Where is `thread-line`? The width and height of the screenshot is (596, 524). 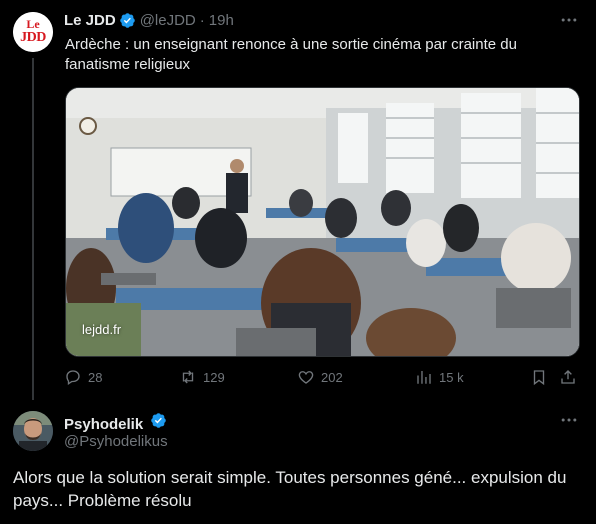
thread-line is located at coordinates (33, 229).